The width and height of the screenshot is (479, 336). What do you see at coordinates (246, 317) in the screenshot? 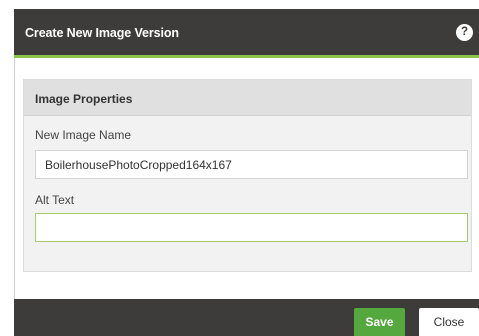
I see `dialog-footer: Save Close` at bounding box center [246, 317].